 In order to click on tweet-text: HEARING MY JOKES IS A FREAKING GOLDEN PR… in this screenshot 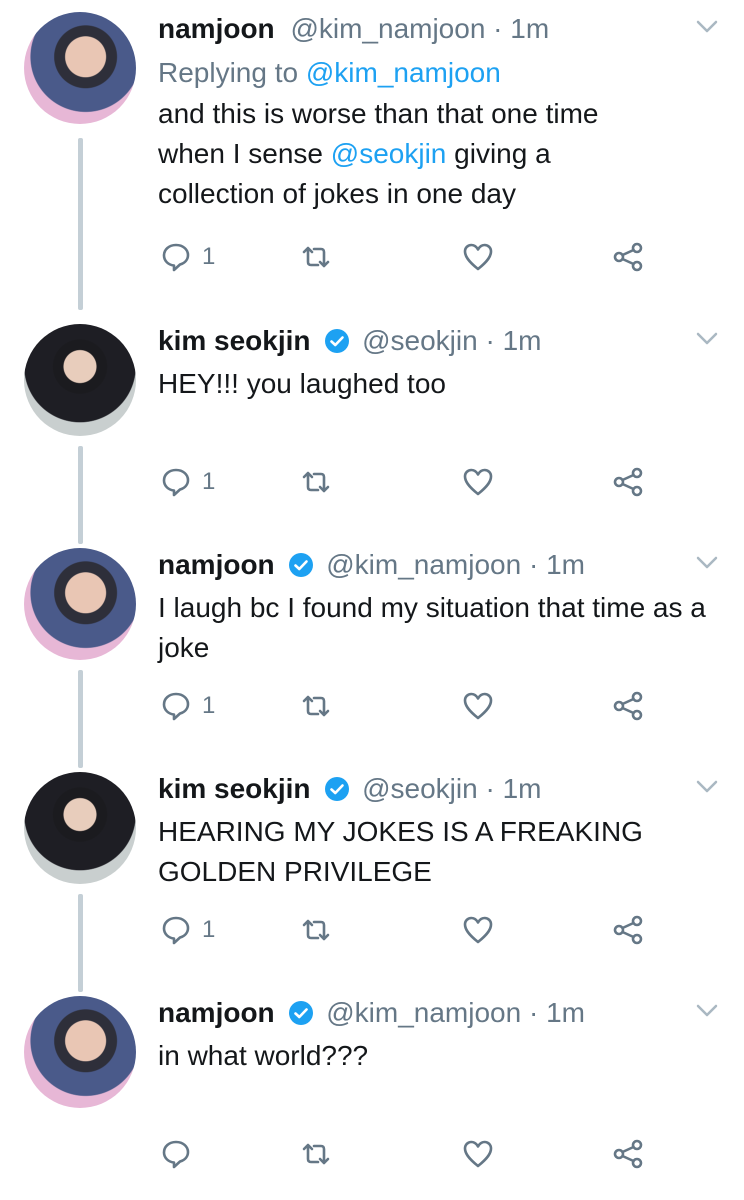, I will do `click(400, 851)`.